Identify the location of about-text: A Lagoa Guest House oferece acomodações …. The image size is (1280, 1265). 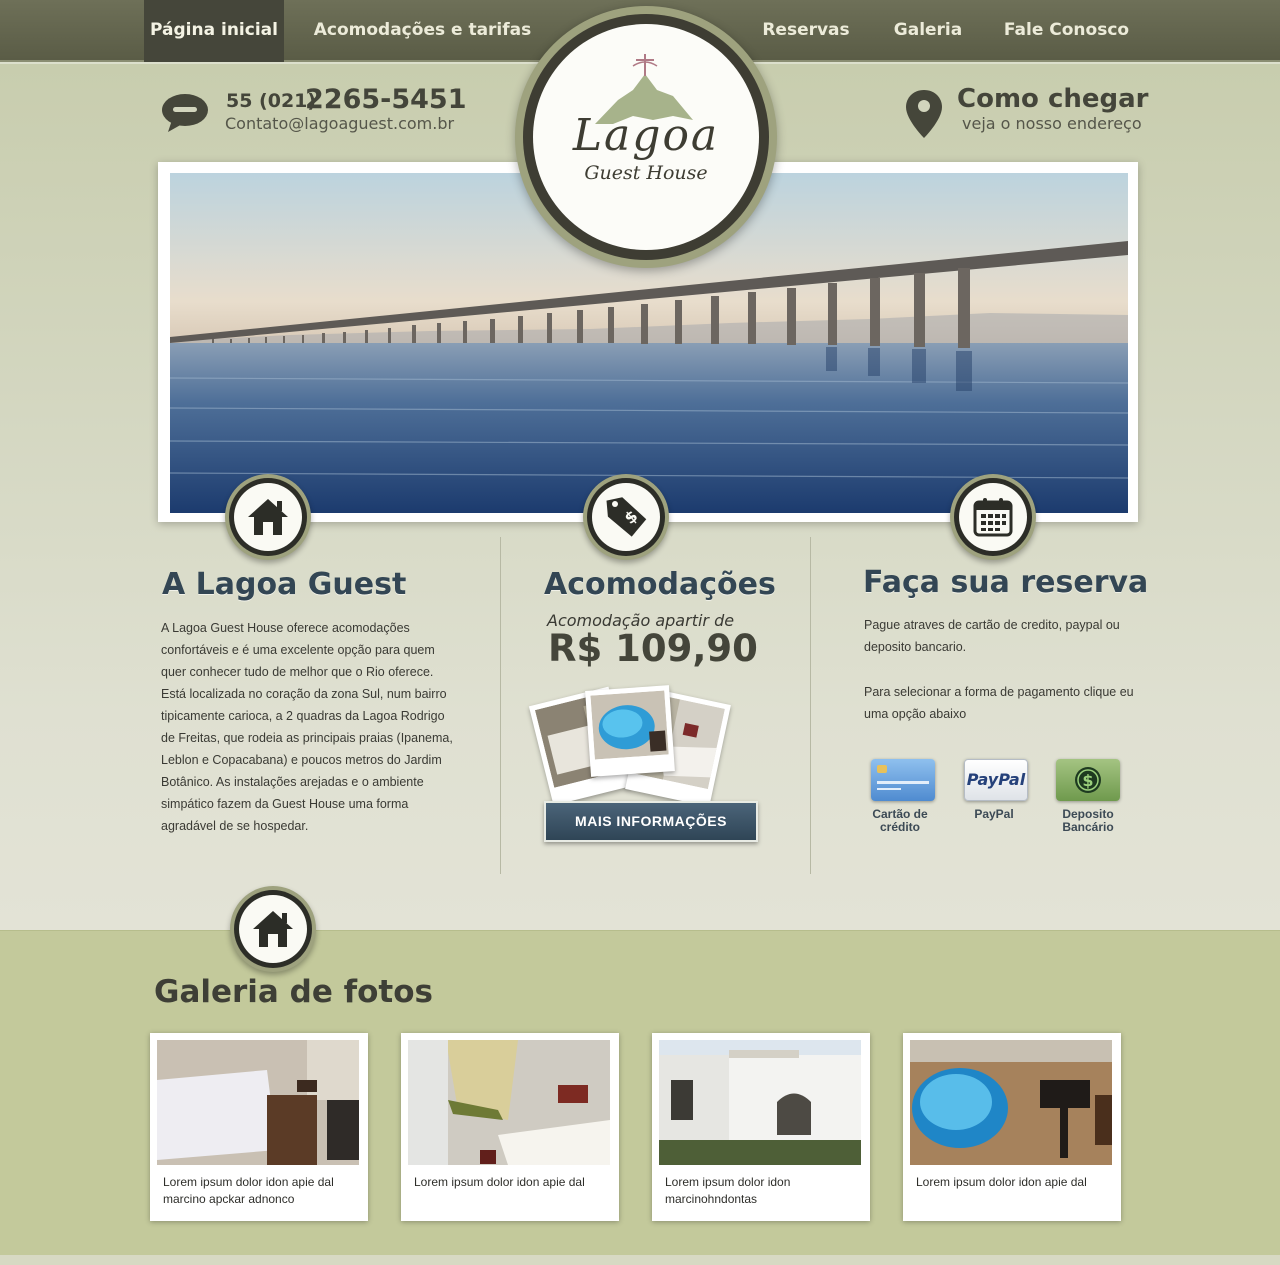
(307, 727).